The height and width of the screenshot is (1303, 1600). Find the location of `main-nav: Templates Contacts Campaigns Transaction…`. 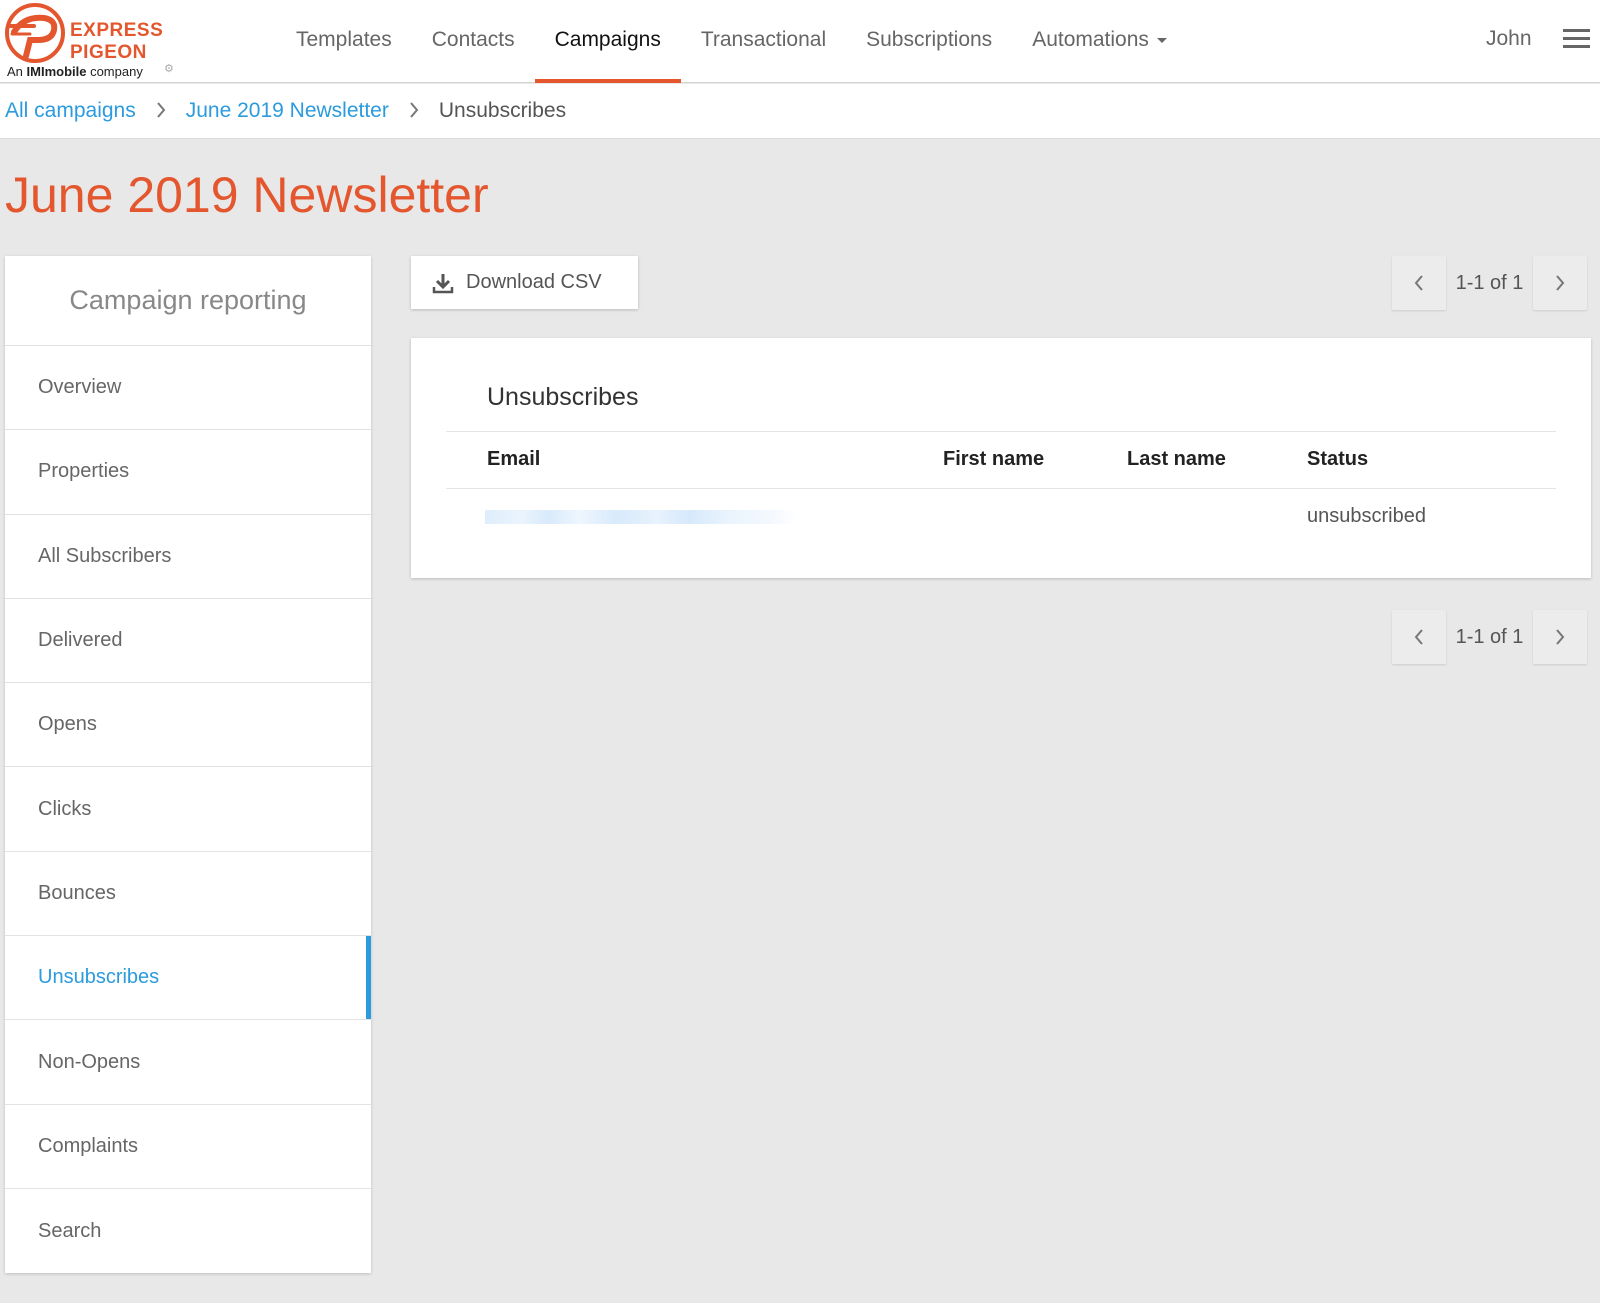

main-nav: Templates Contacts Campaigns Transaction… is located at coordinates (731, 41).